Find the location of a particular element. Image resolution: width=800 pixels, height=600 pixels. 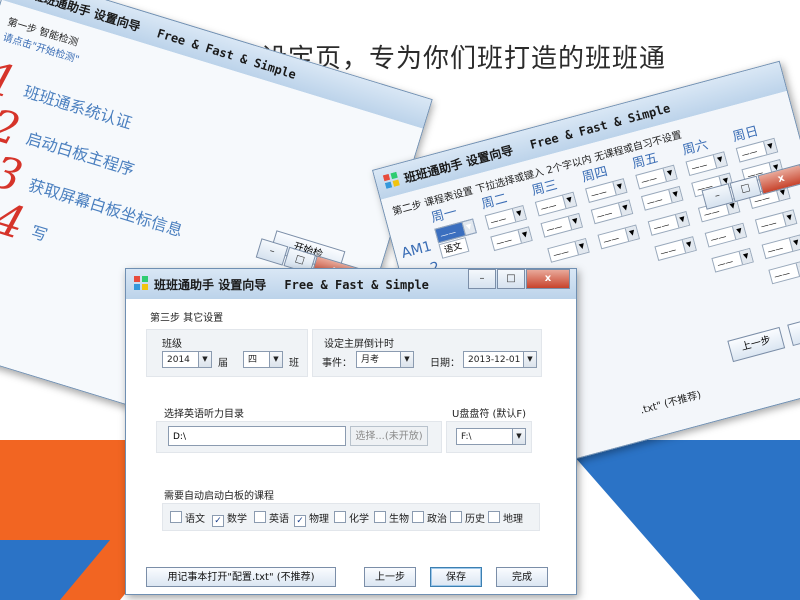

window-title: 班班通助手 设置向导 Free & Fast & Simple is located at coordinates (291, 284).